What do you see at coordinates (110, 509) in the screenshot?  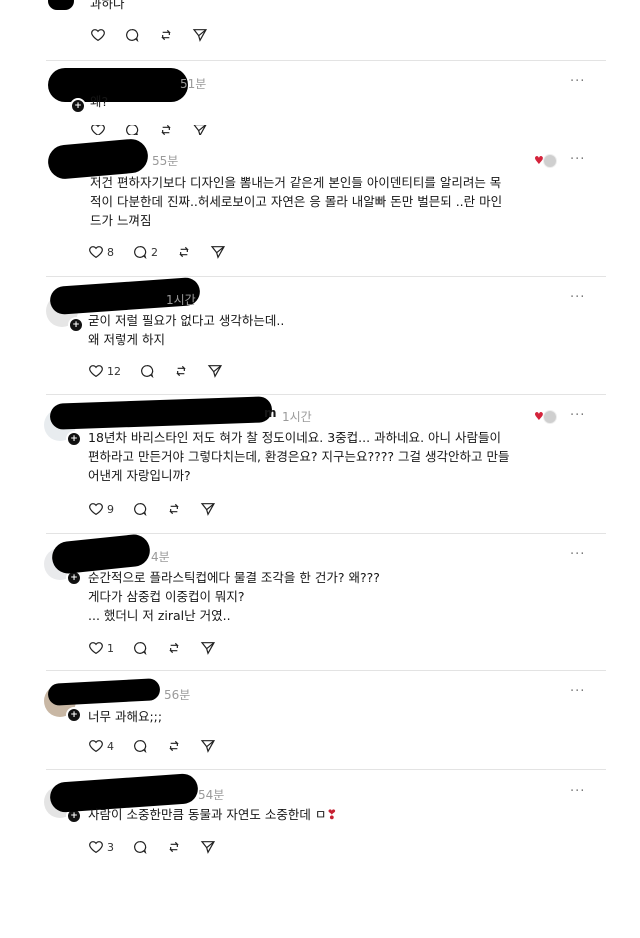 I see `like-count: 9` at bounding box center [110, 509].